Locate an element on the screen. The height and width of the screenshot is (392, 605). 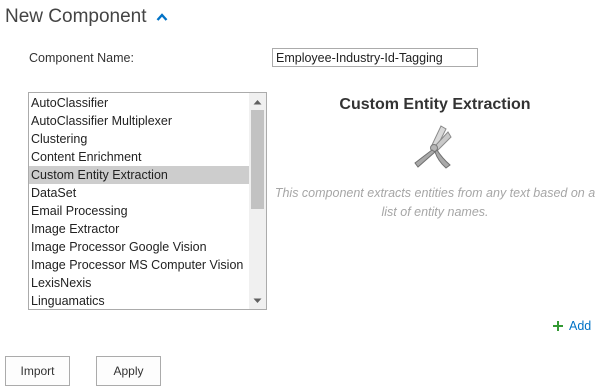
component-name-label: Component Name: is located at coordinates (81, 58).